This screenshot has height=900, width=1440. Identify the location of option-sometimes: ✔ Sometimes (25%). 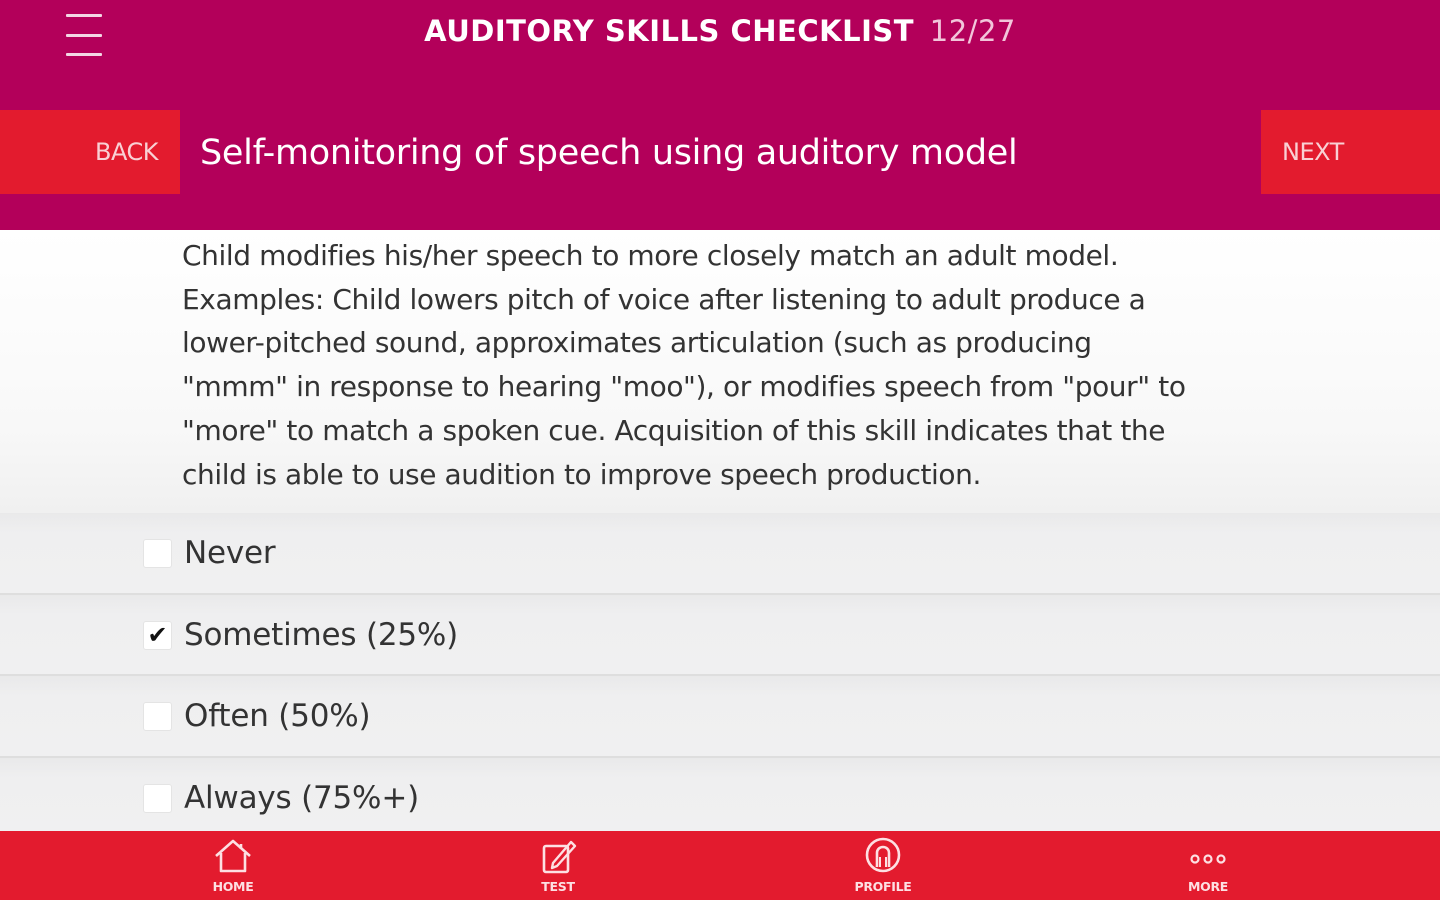
(720, 635).